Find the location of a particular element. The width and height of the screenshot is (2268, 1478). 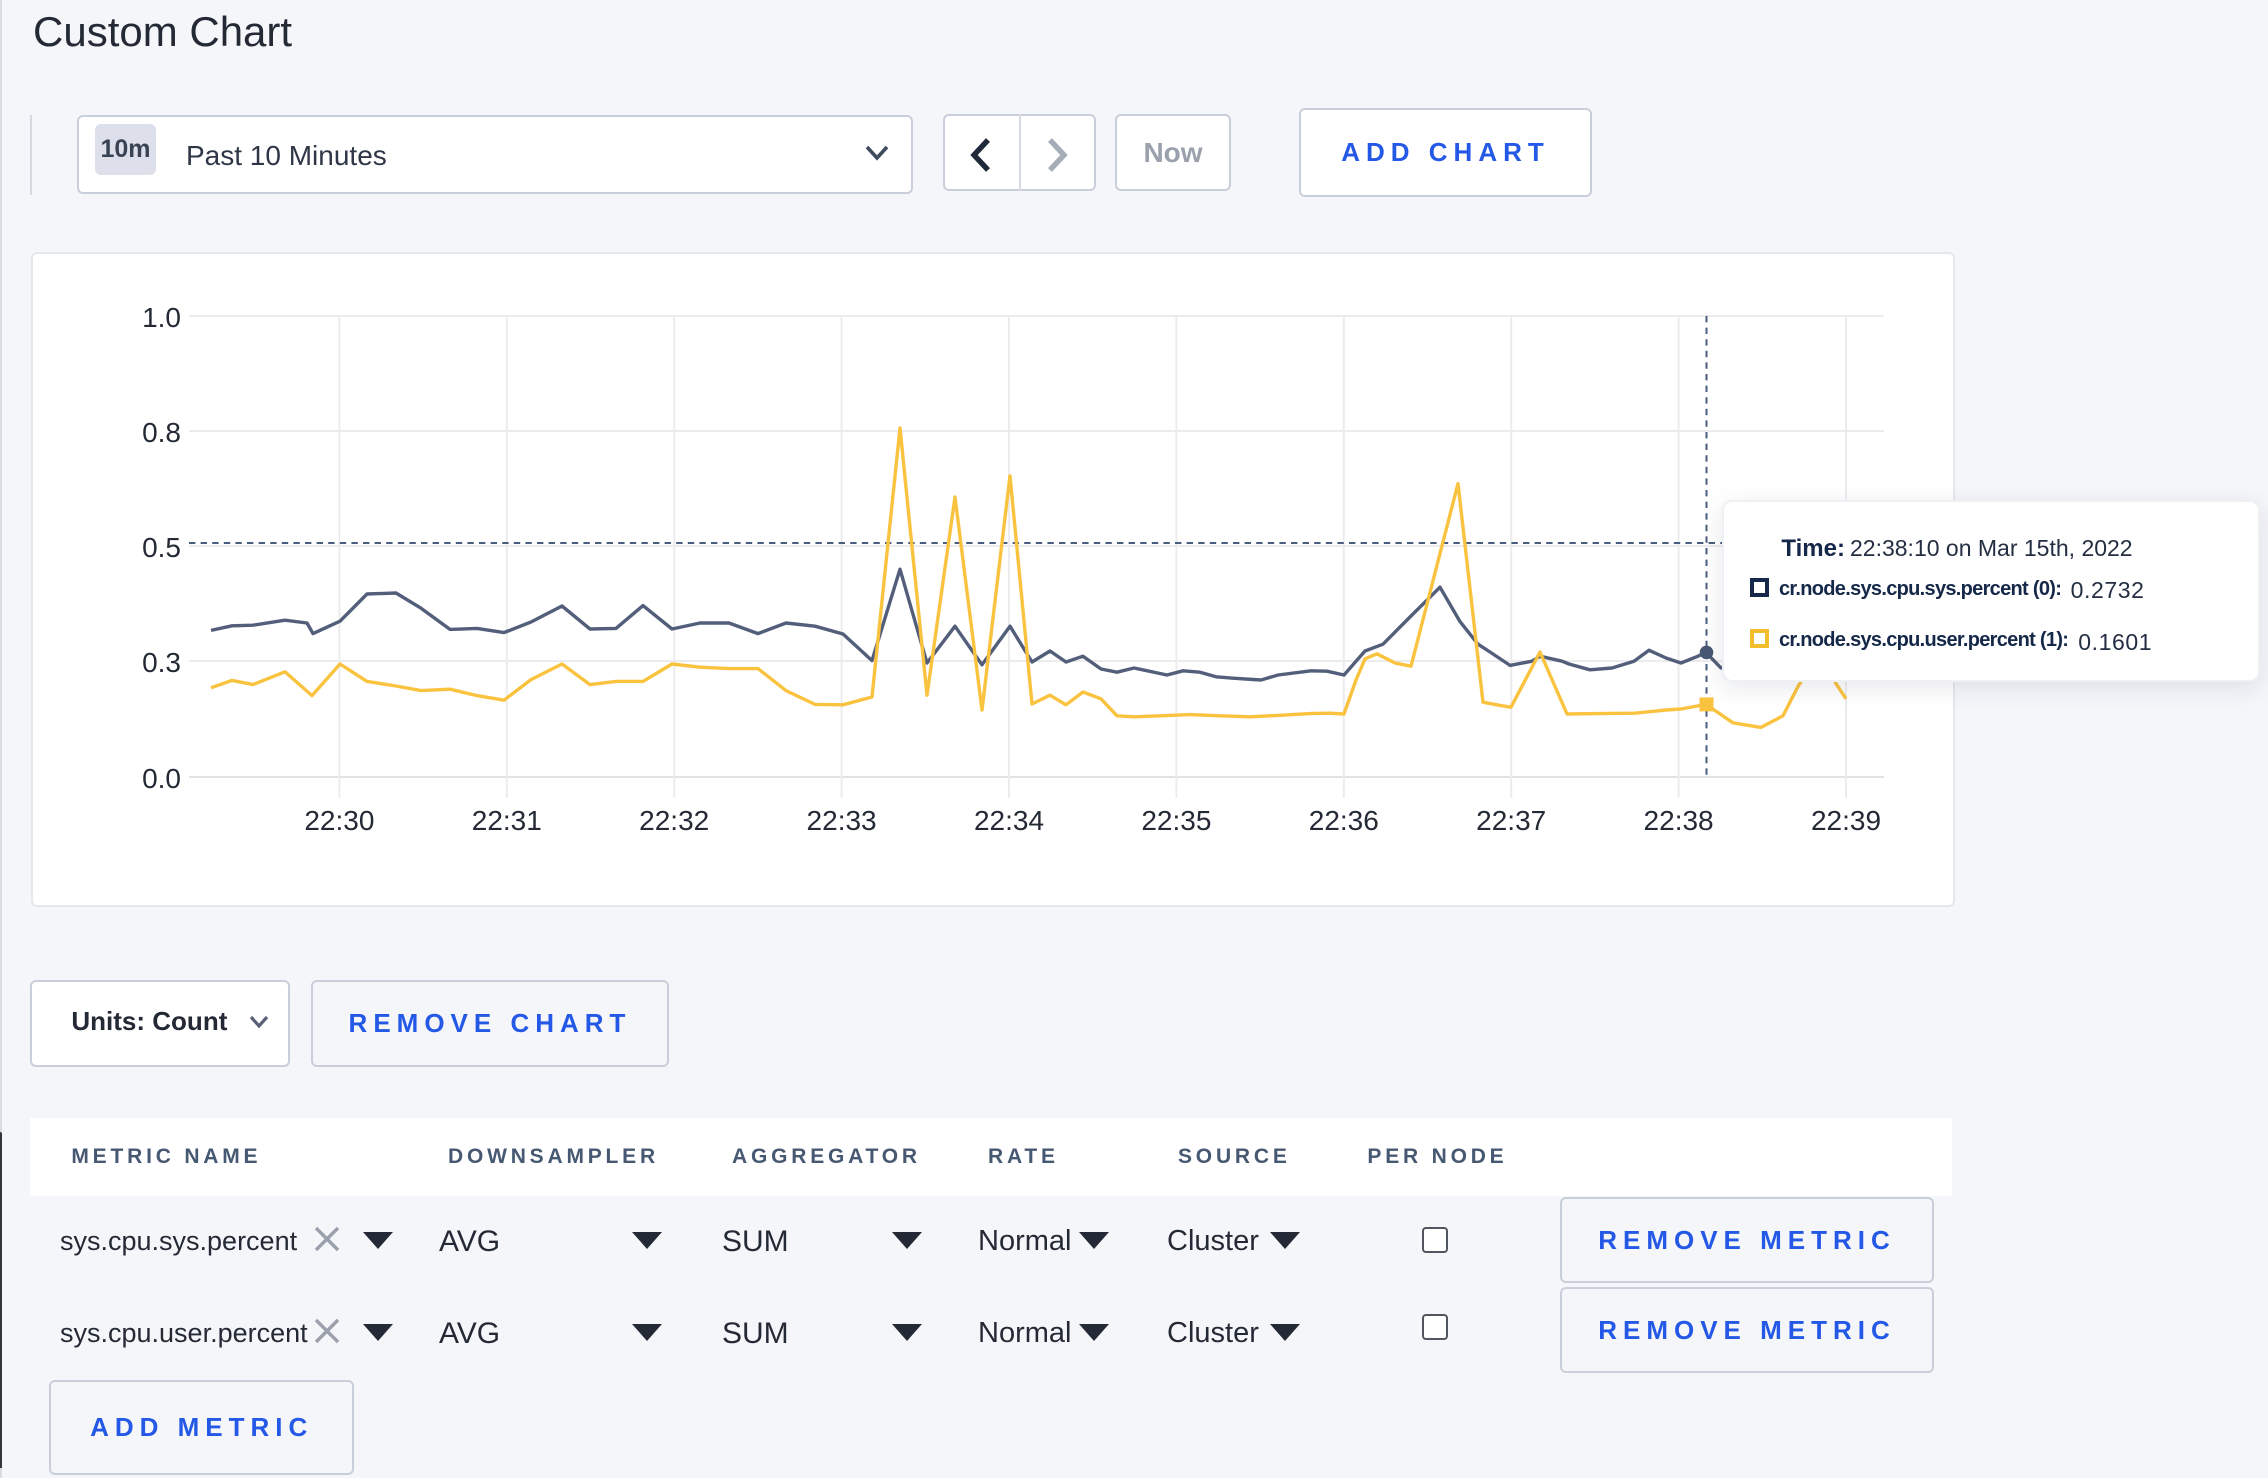

svg-text: 22:34 is located at coordinates (1009, 820).